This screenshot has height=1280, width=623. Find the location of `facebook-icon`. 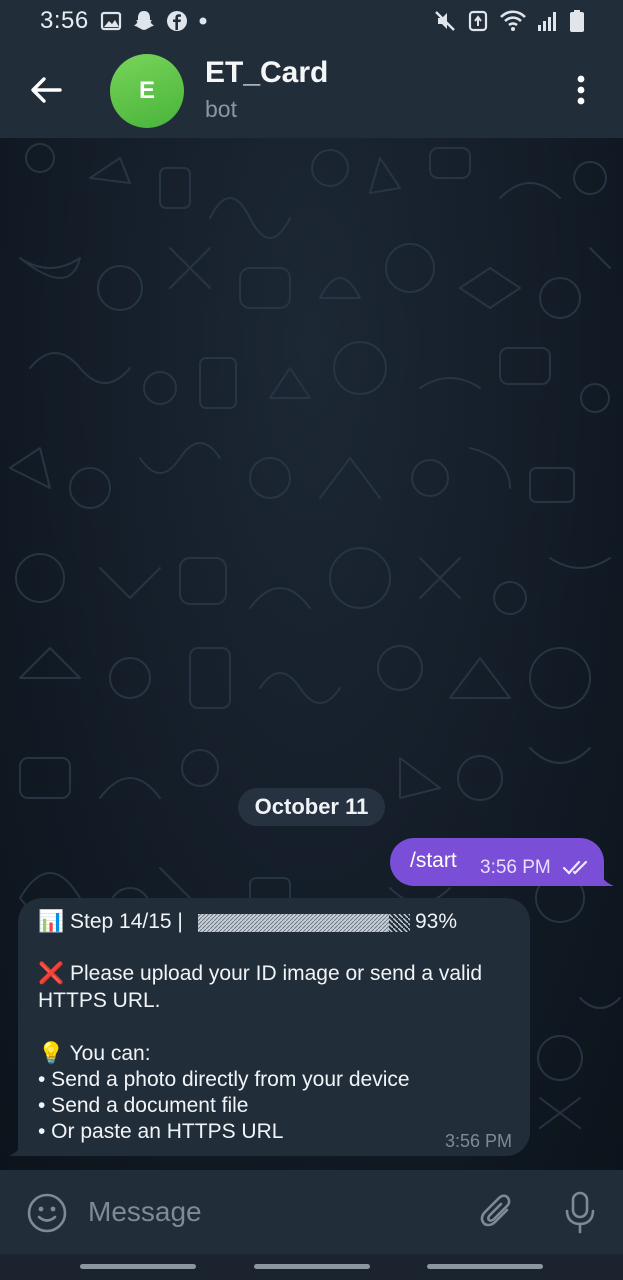

facebook-icon is located at coordinates (177, 21).